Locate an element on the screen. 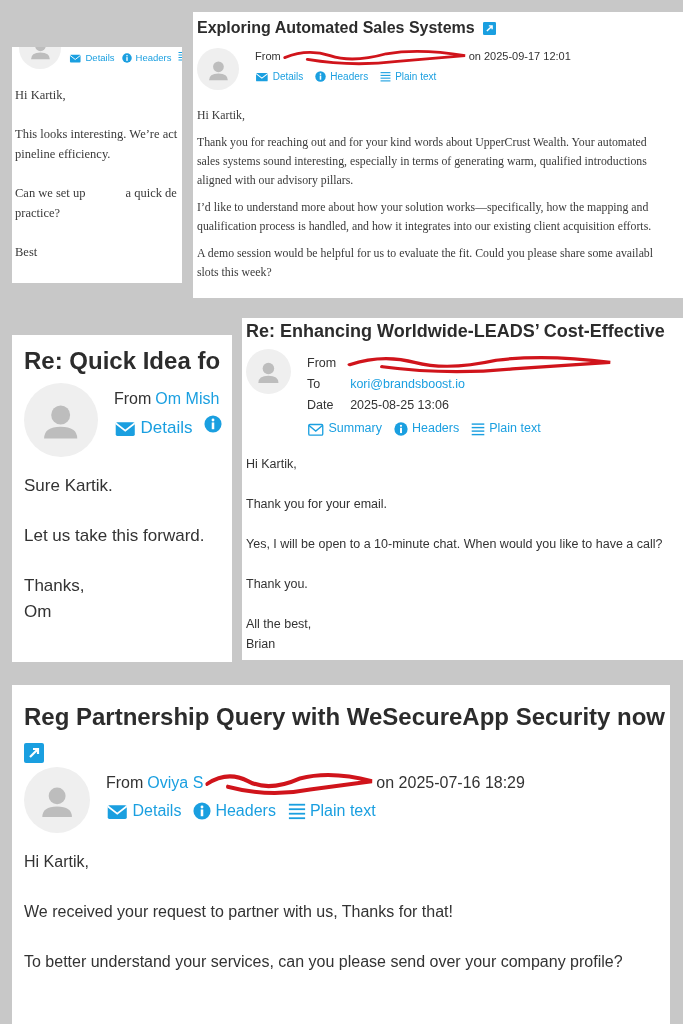 This screenshot has width=683, height=1024. message-paragraph: Yes, I will be open to a 10-minute chat. When would you like to have a call? is located at coordinates (455, 544).